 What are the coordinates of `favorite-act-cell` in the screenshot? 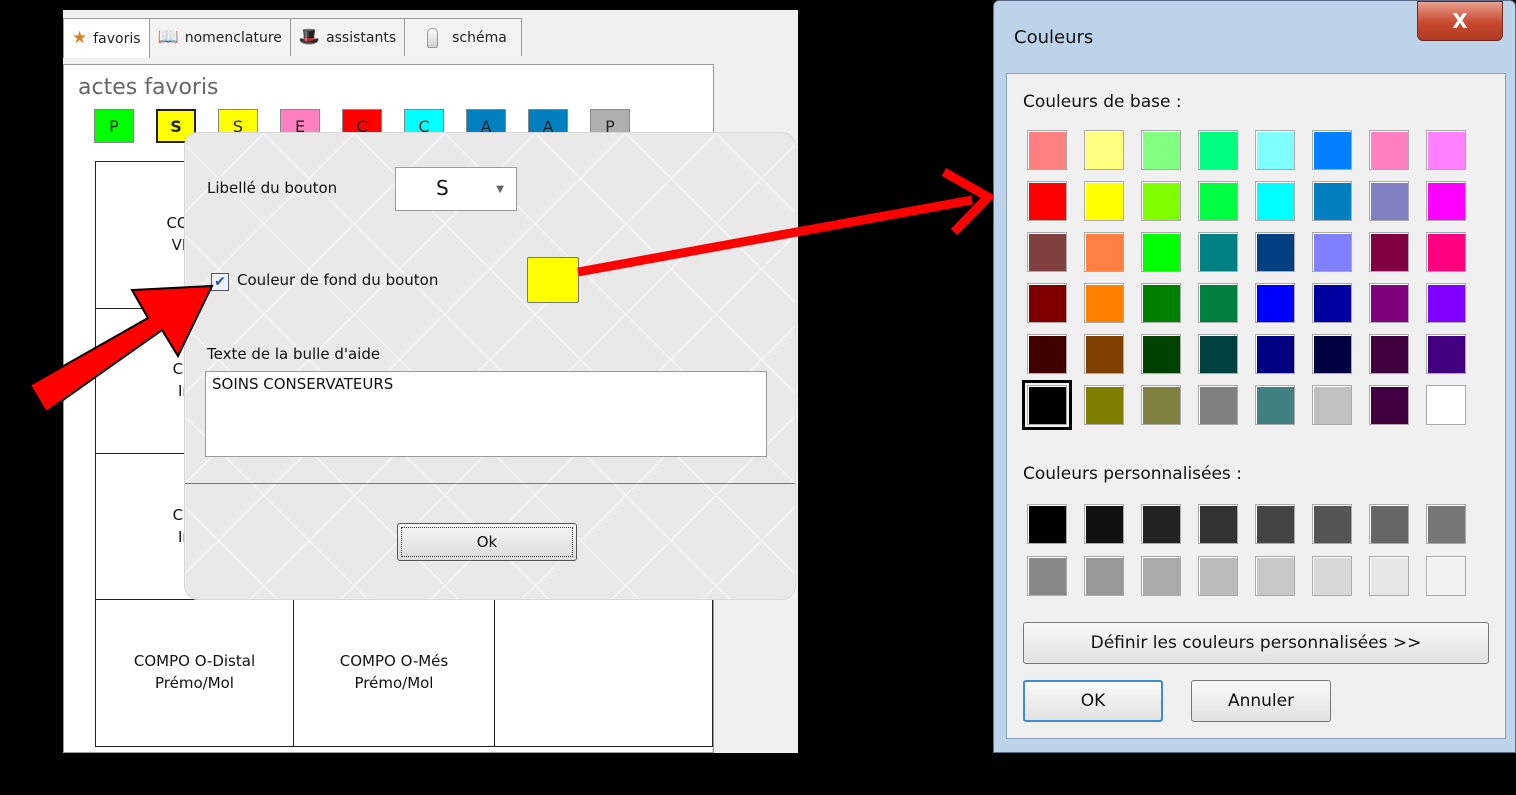 It's located at (604, 673).